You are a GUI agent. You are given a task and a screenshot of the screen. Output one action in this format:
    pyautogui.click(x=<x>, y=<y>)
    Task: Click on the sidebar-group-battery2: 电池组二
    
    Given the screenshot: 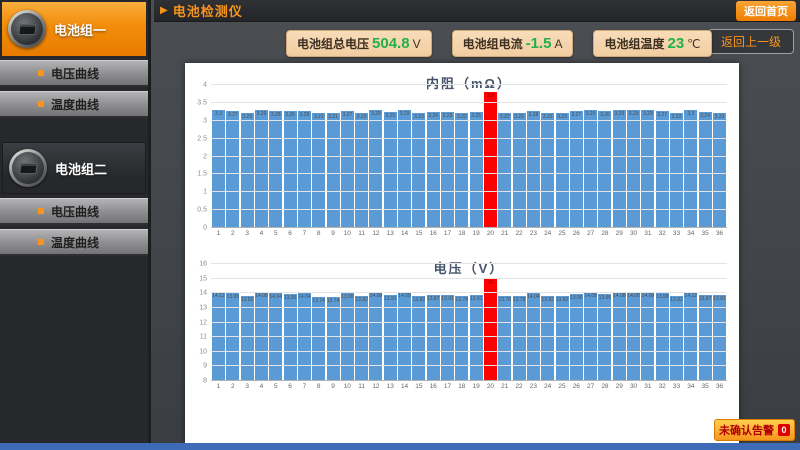 What is the action you would take?
    pyautogui.click(x=74, y=168)
    